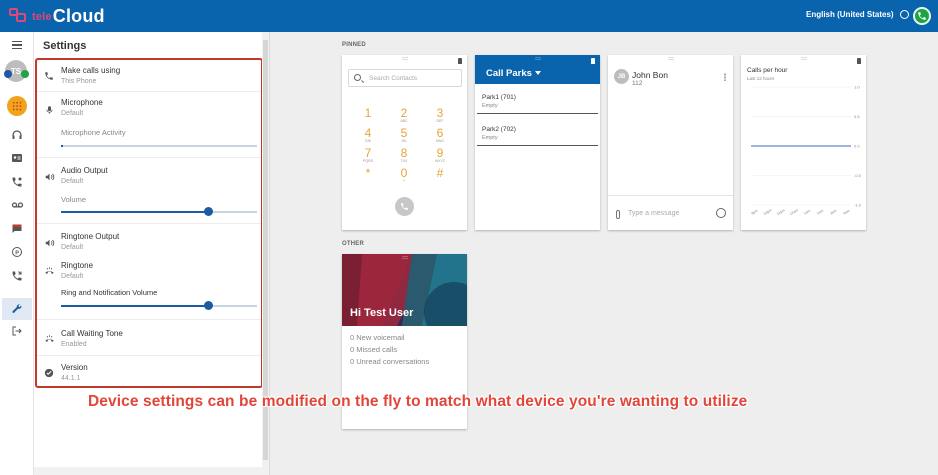  I want to click on chart-y-tick-label: 0.0, so click(857, 146).